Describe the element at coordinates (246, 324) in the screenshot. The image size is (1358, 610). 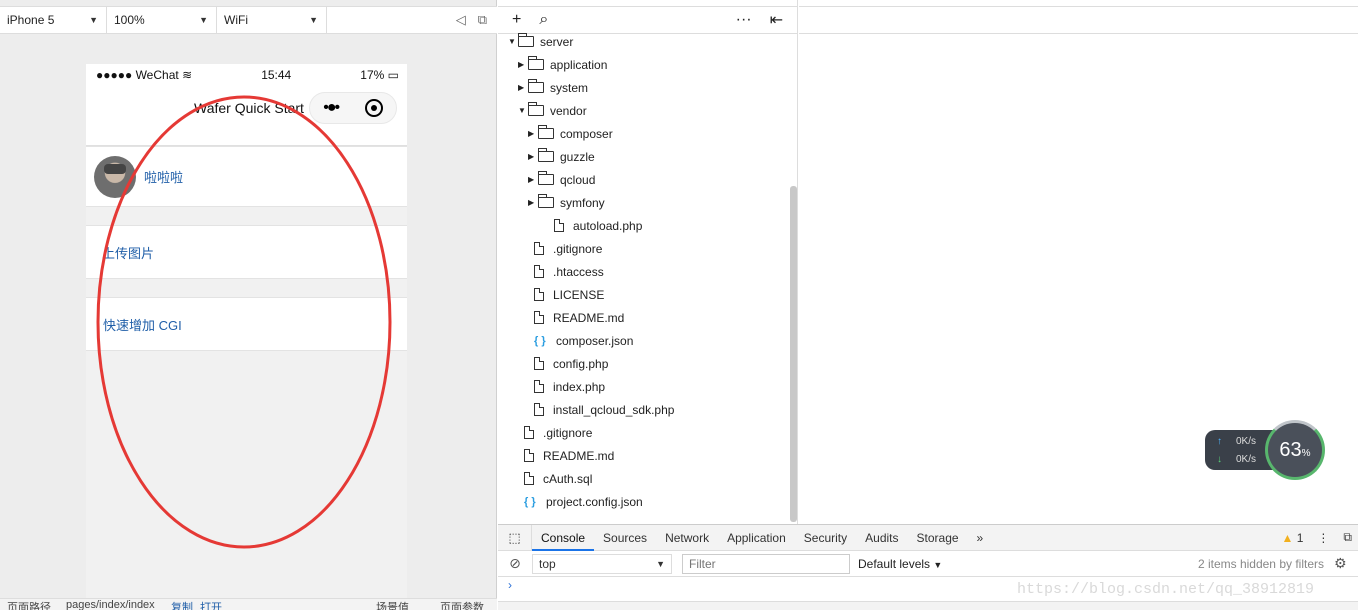
I see `quick-add-cgi-cell: 快速增加 CGI` at that location.